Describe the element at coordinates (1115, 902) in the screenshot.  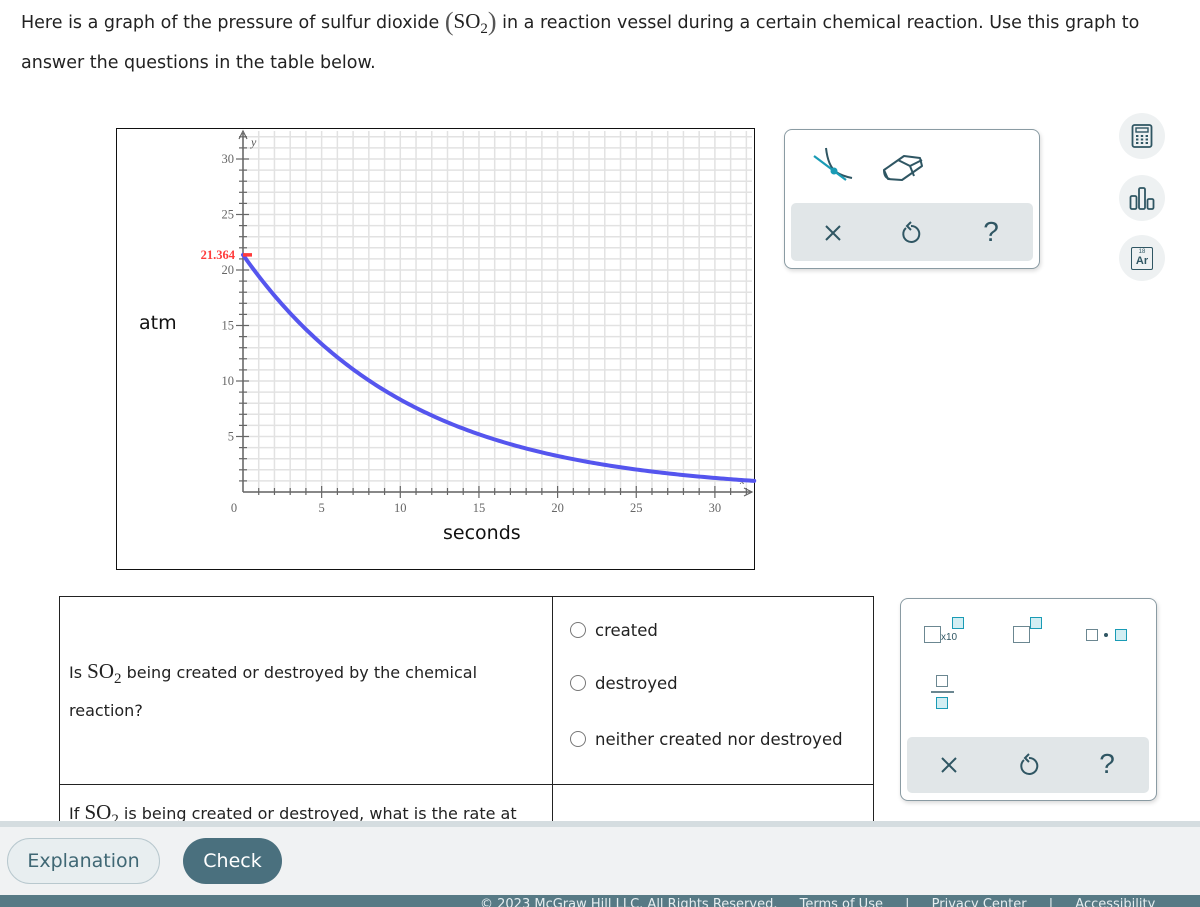
I see `accessibility-link: Accessibility` at that location.